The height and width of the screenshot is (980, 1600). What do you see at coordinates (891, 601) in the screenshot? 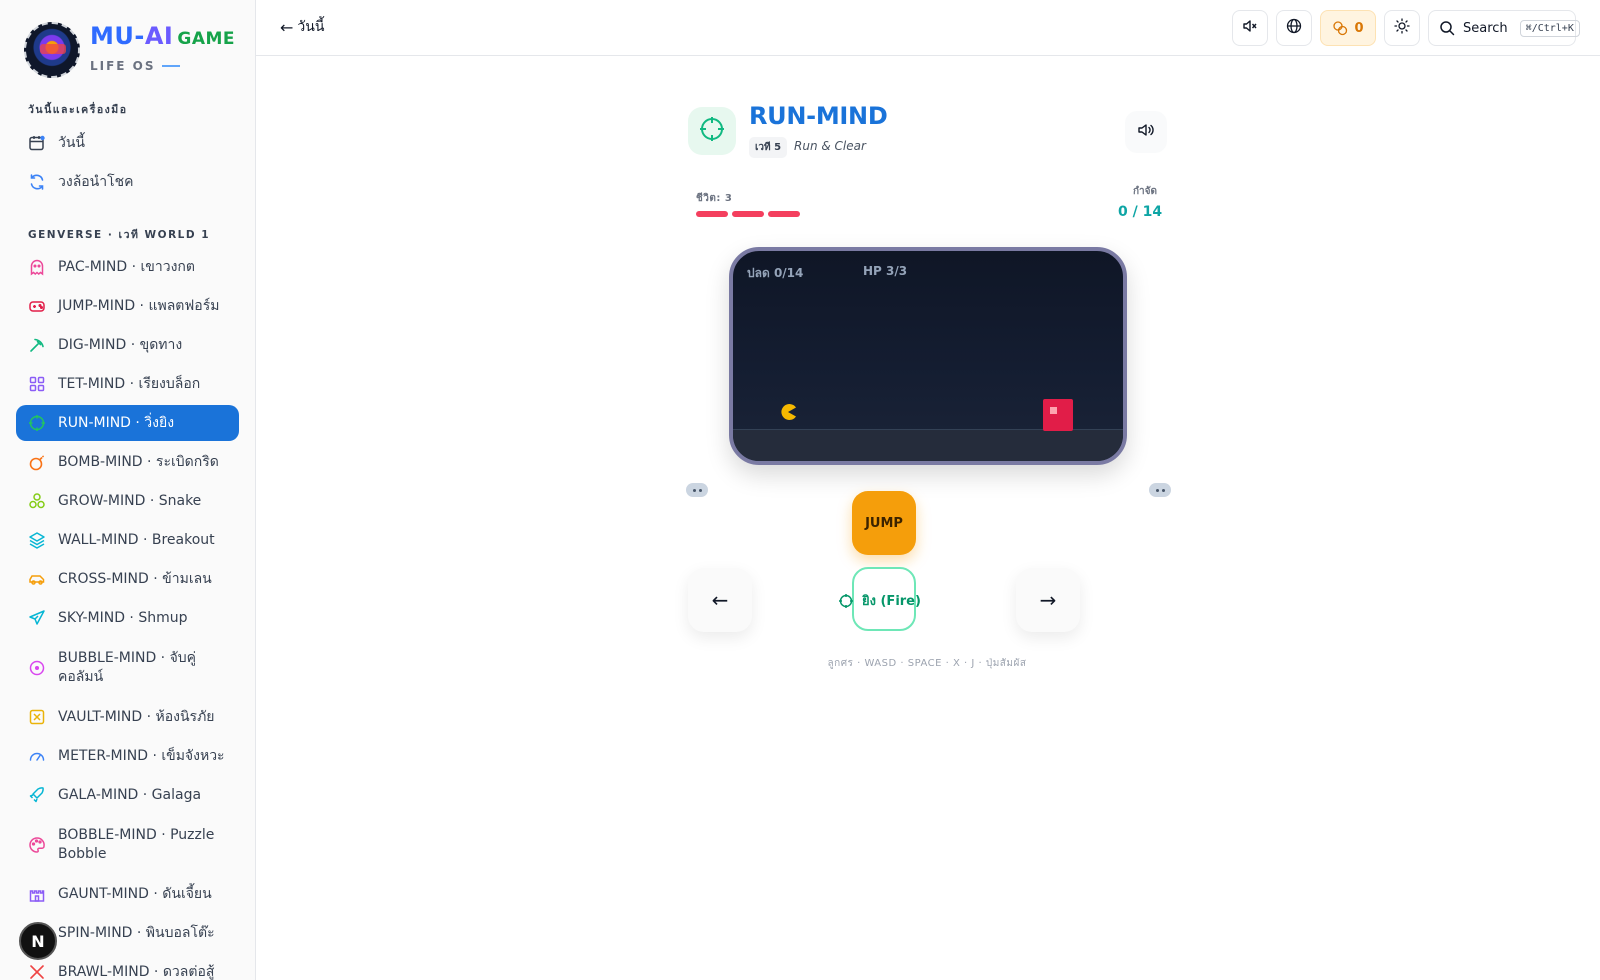
I see `fire-label: ยิง (Fire)` at bounding box center [891, 601].